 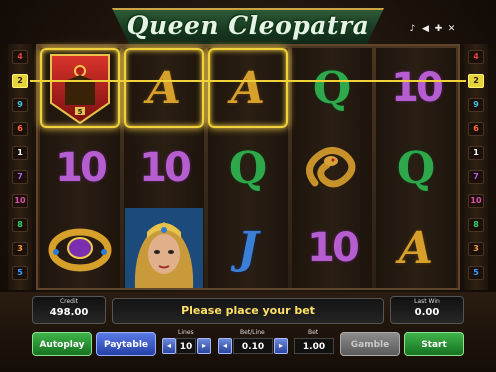 I want to click on cleopatra-icon, so click(x=164, y=248).